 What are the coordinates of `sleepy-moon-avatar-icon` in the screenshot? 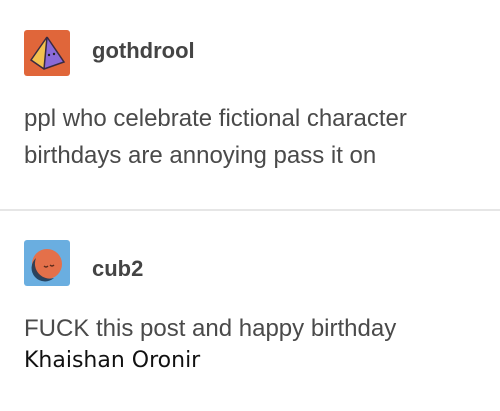 It's located at (47, 263).